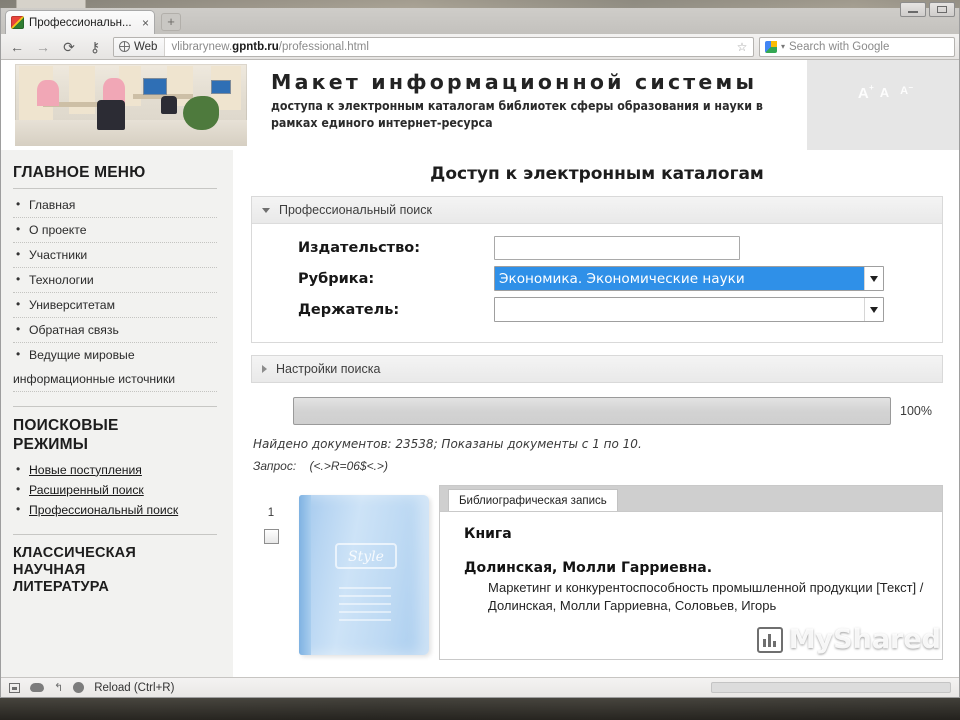 The width and height of the screenshot is (960, 720). I want to click on sidebar-item-uchastniki: Участники, so click(115, 256).